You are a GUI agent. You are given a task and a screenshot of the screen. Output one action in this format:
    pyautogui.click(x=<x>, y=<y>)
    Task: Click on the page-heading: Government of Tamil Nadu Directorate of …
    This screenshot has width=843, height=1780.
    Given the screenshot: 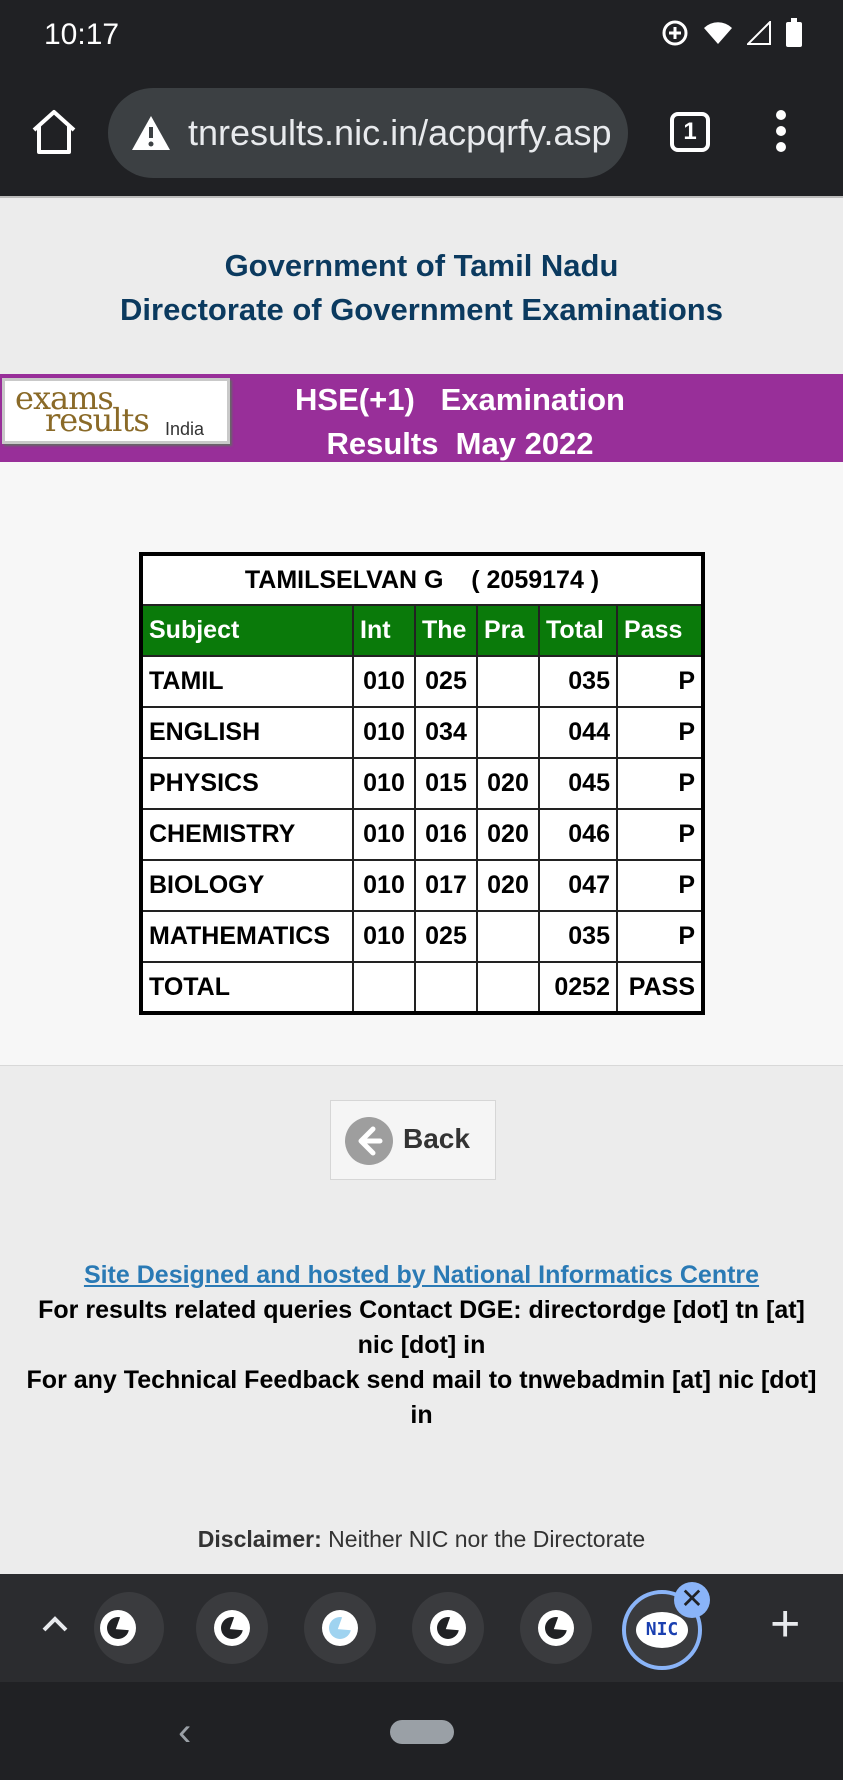 What is the action you would take?
    pyautogui.click(x=421, y=288)
    